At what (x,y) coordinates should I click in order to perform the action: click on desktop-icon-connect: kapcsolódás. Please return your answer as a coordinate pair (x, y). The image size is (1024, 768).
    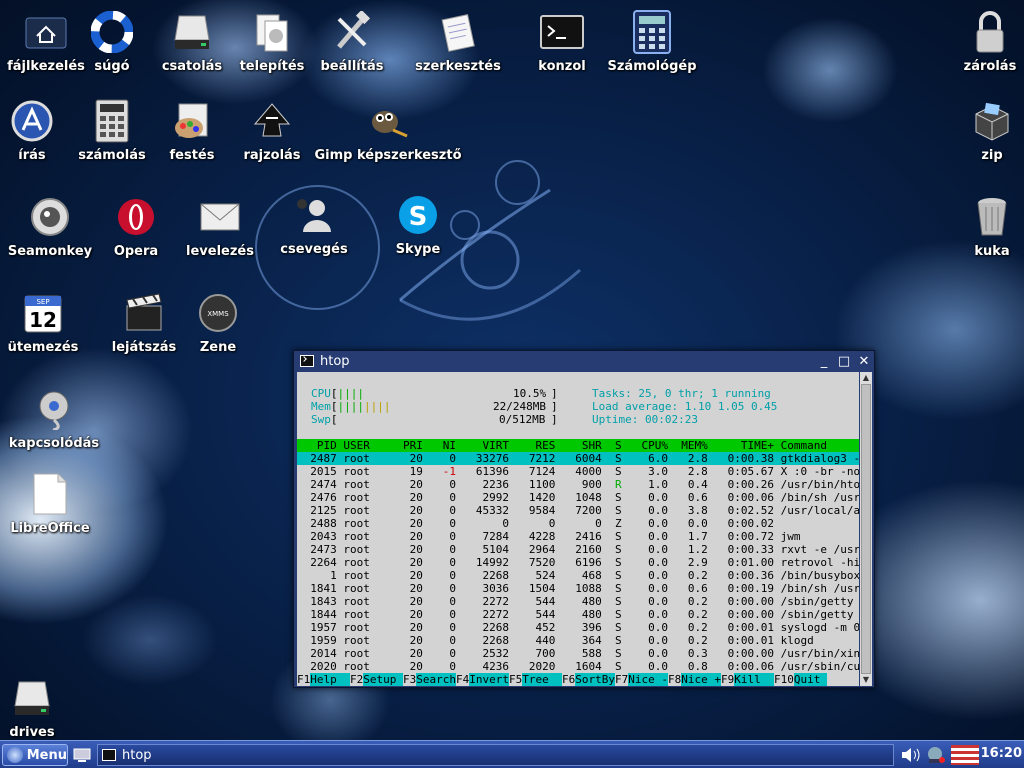
    Looking at the image, I should click on (54, 419).